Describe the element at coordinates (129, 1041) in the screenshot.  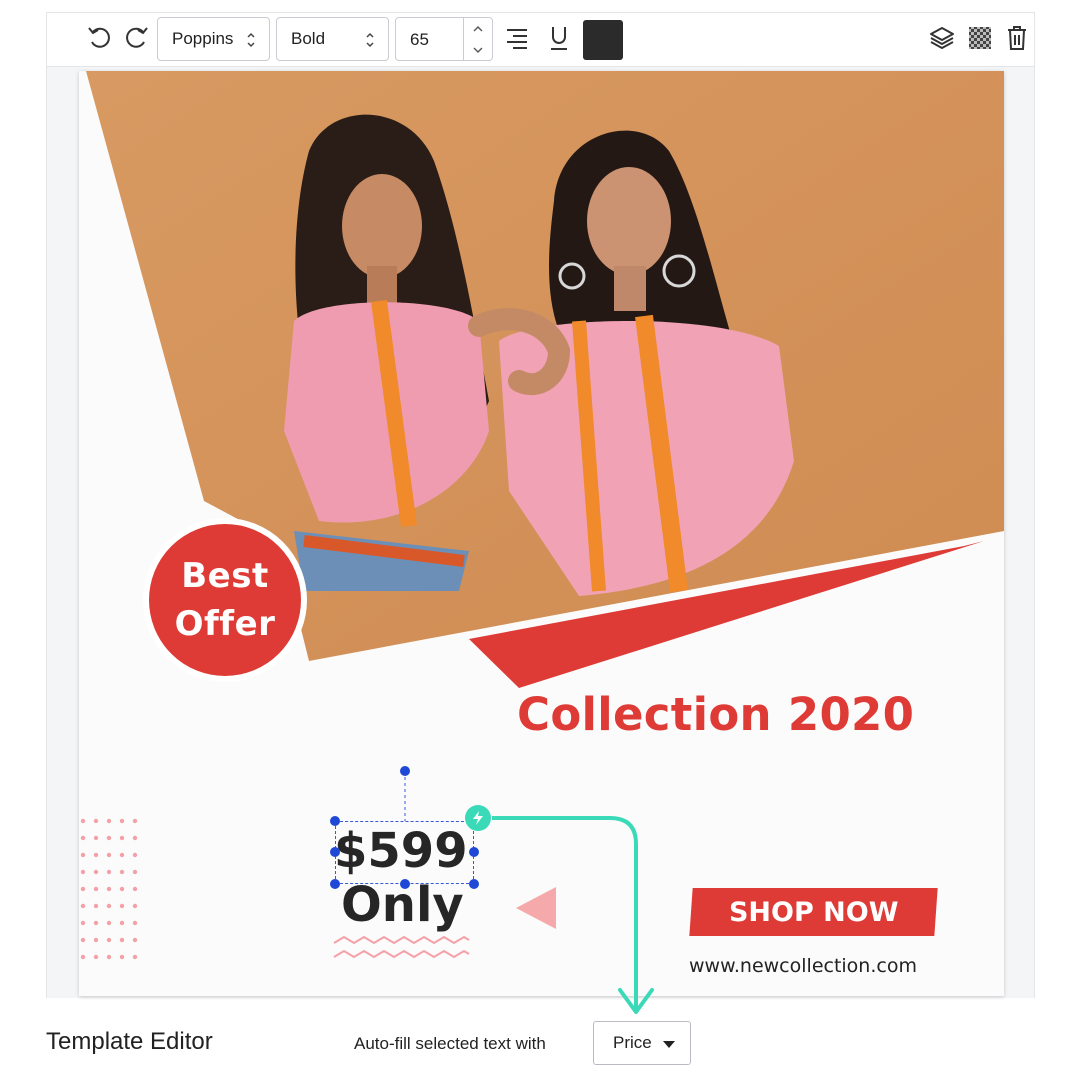
I see `page-title: Template Editor` at that location.